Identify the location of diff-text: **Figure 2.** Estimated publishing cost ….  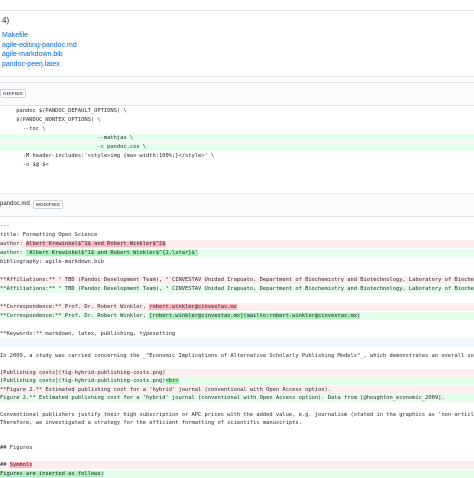
(166, 389).